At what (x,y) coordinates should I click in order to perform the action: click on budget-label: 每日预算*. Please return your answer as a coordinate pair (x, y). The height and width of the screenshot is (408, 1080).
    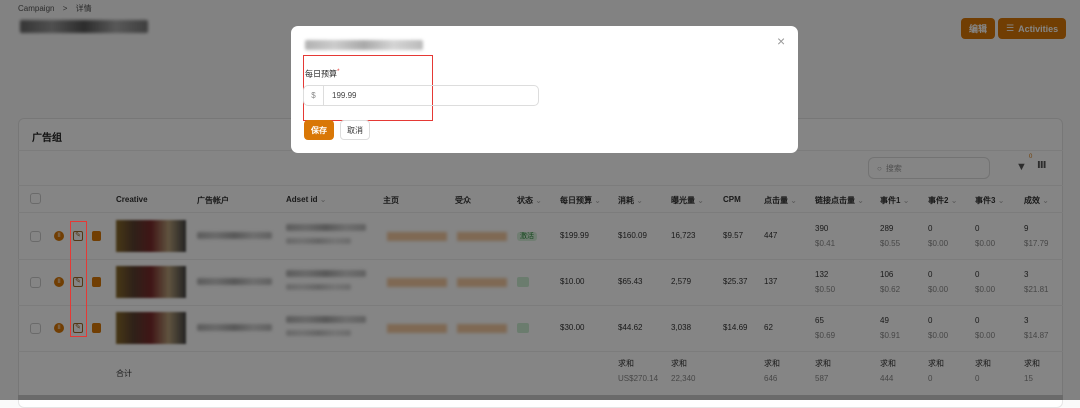
    Looking at the image, I should click on (322, 73).